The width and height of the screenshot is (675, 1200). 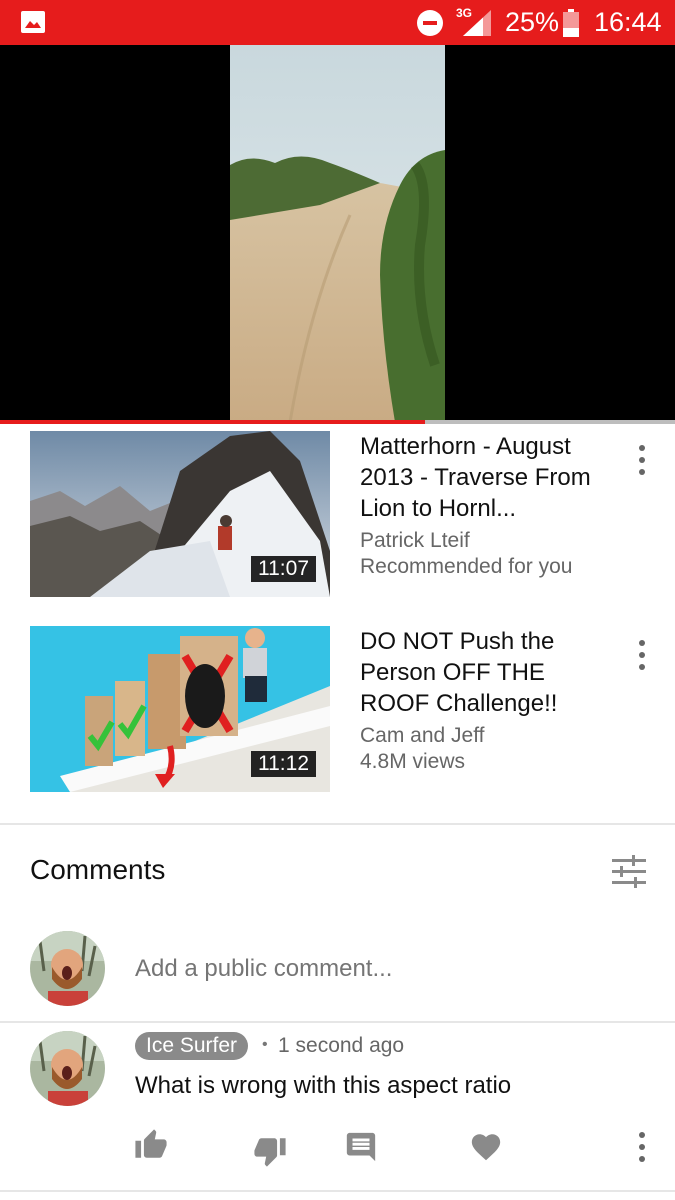 I want to click on comment-text: What is wrong with this aspect ratio, so click(x=323, y=1085).